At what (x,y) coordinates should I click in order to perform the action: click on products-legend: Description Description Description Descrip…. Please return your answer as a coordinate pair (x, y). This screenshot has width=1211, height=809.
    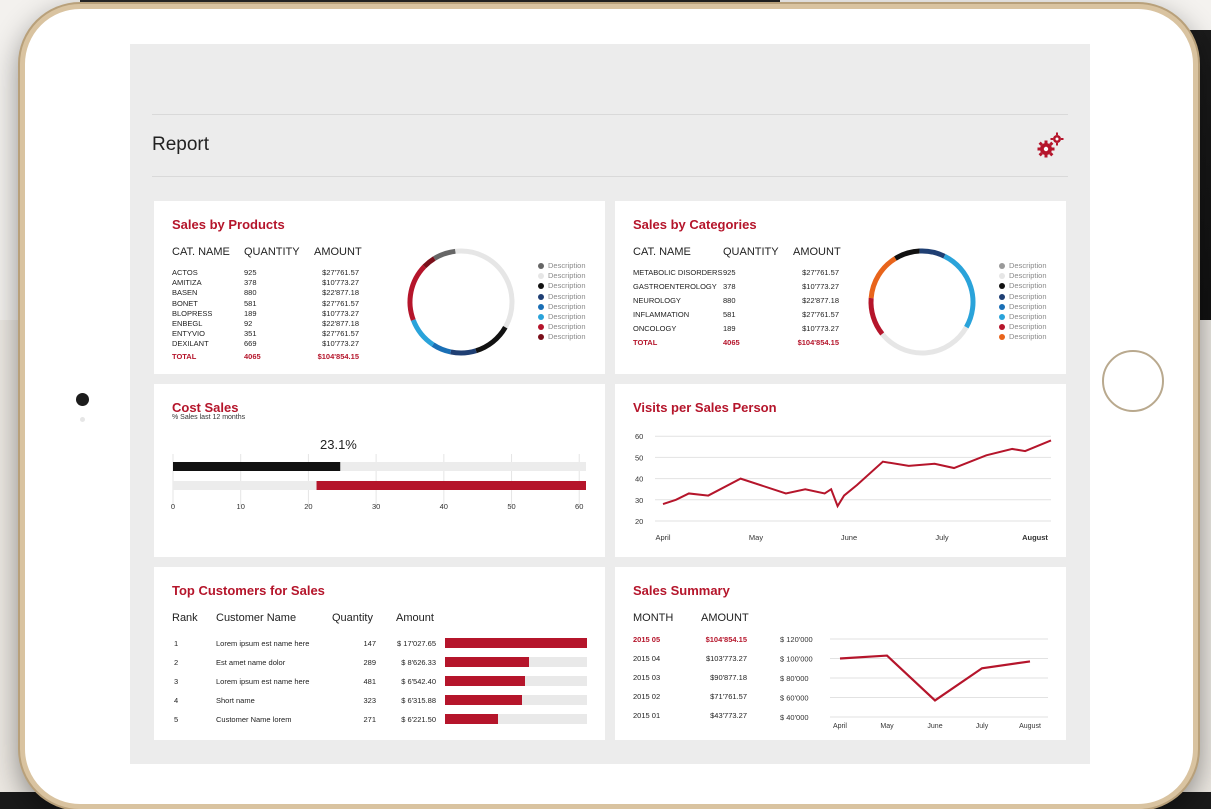
    Looking at the image, I should click on (562, 302).